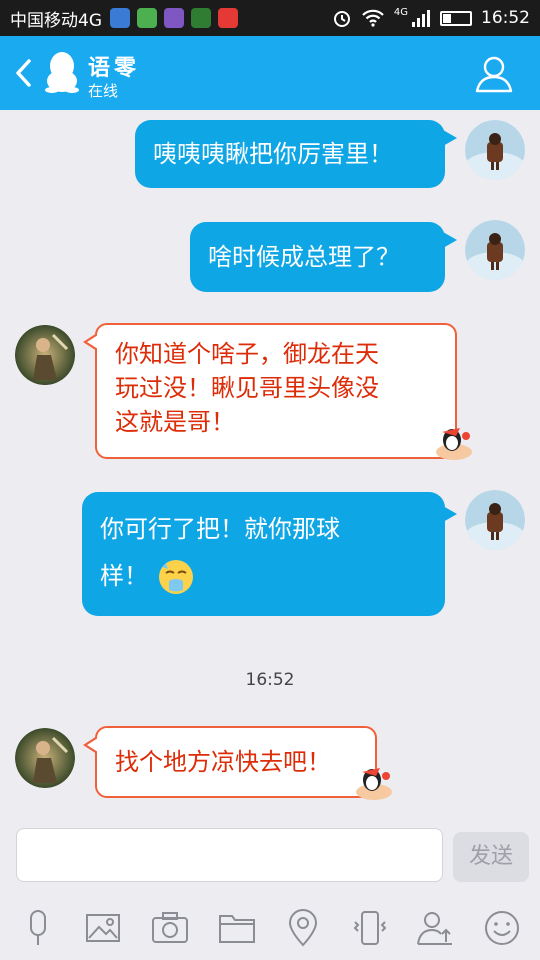 This screenshot has width=540, height=960. I want to click on location-icon, so click(303, 928).